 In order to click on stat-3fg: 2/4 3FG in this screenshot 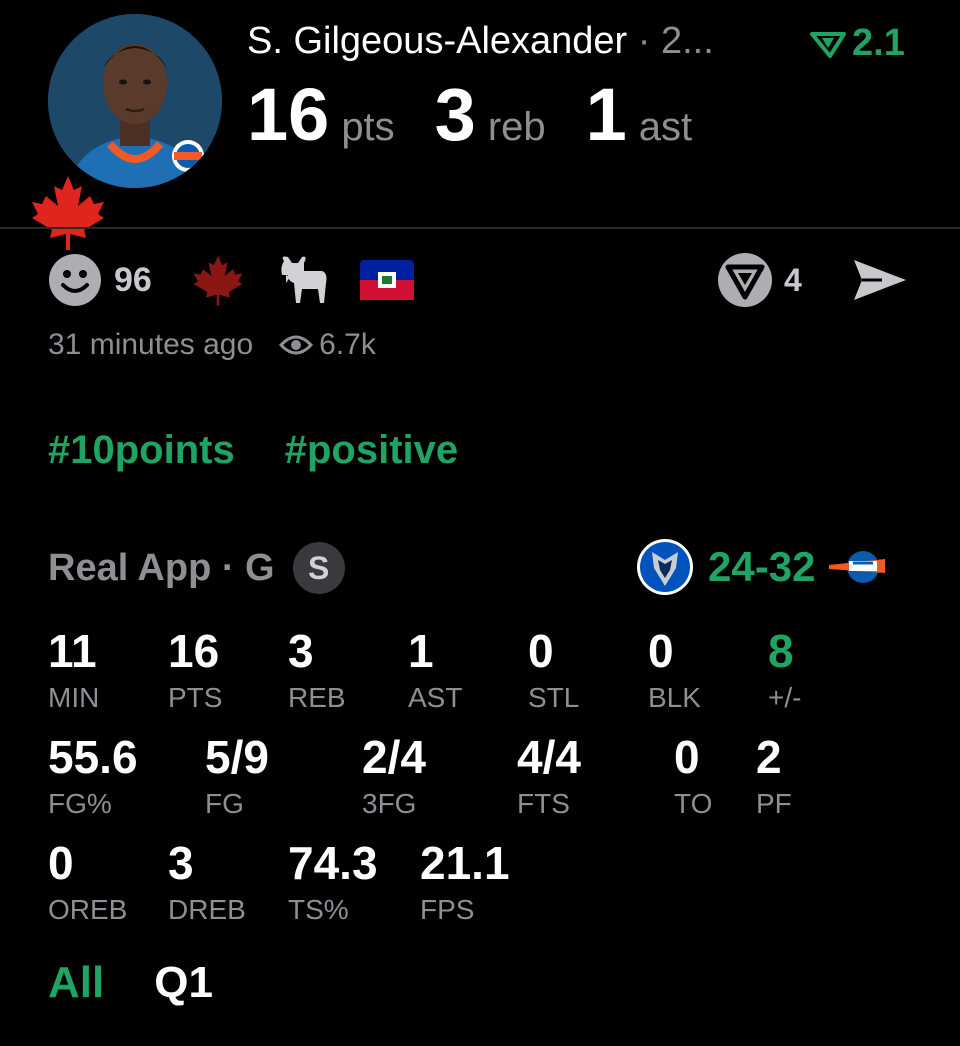, I will do `click(394, 777)`.